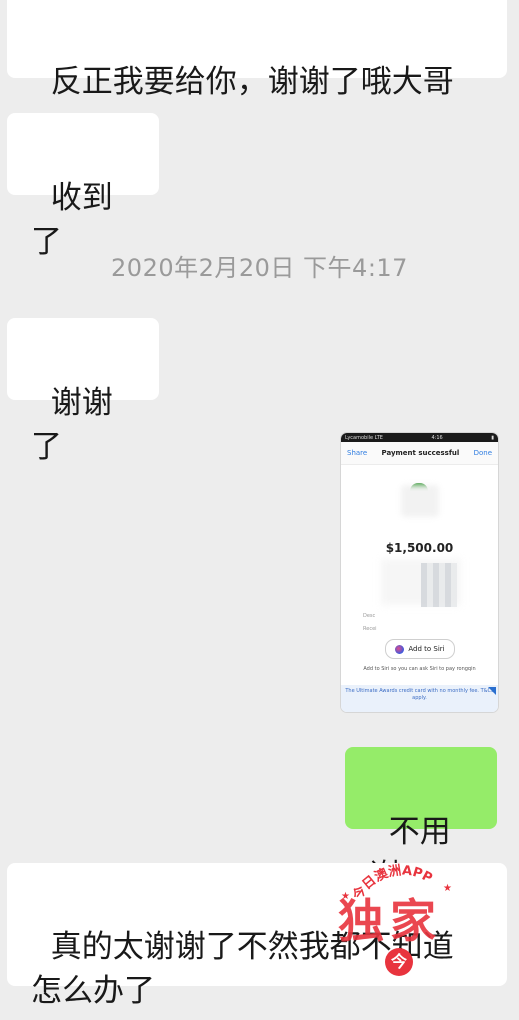  What do you see at coordinates (439, 585) in the screenshot?
I see `pixelated-area` at bounding box center [439, 585].